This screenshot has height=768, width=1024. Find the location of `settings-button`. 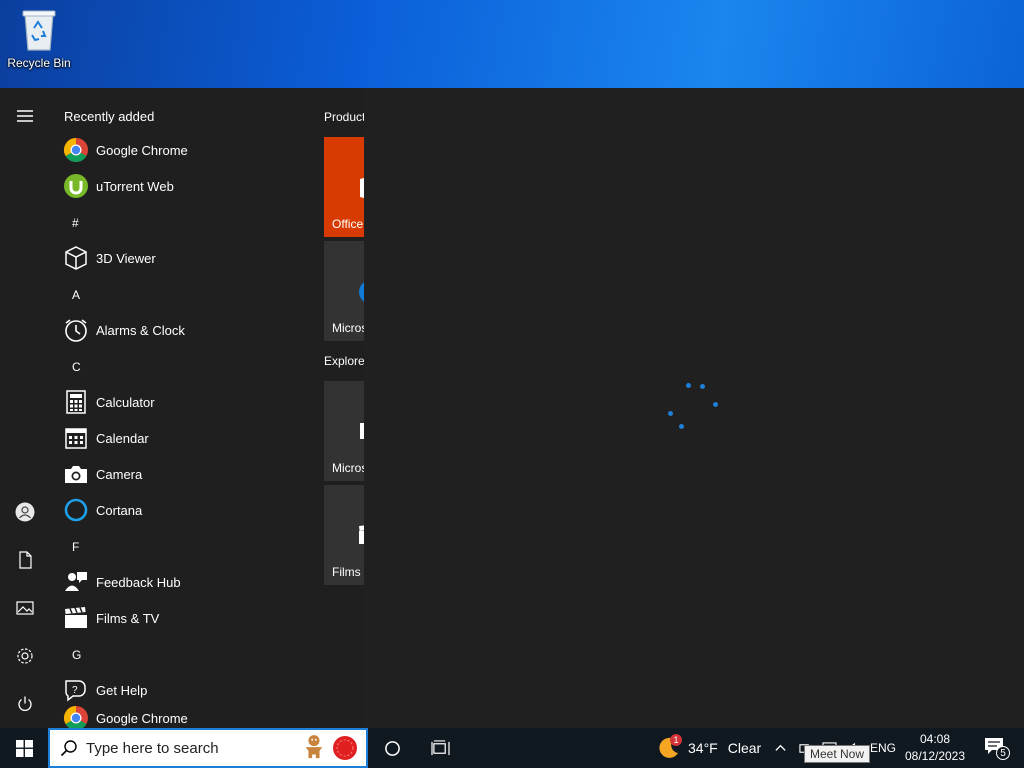

settings-button is located at coordinates (25, 656).